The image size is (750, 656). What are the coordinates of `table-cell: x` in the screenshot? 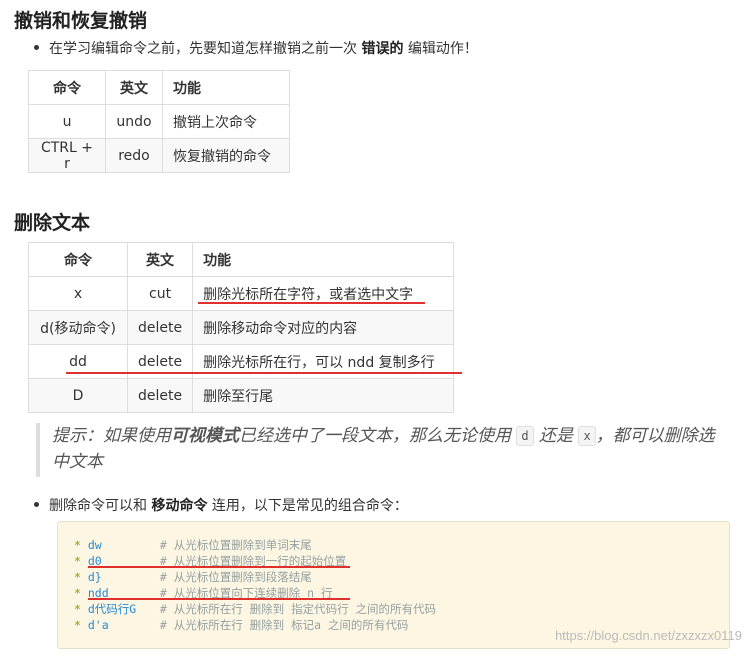 It's located at (78, 293).